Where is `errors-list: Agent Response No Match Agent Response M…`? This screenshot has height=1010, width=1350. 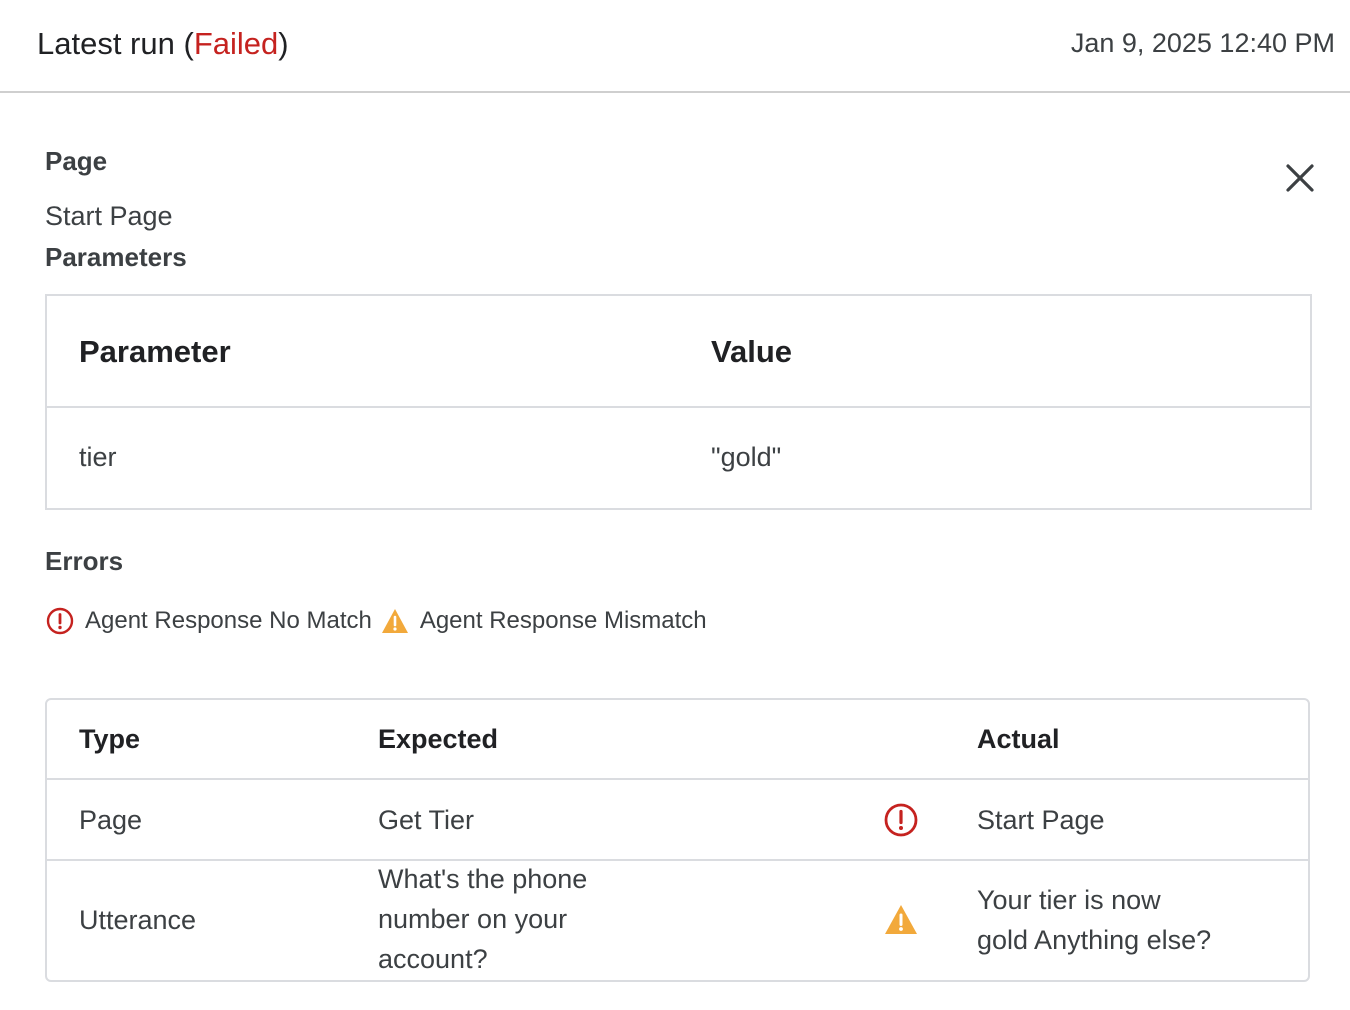
errors-list: Agent Response No Match Agent Response M… is located at coordinates (376, 621).